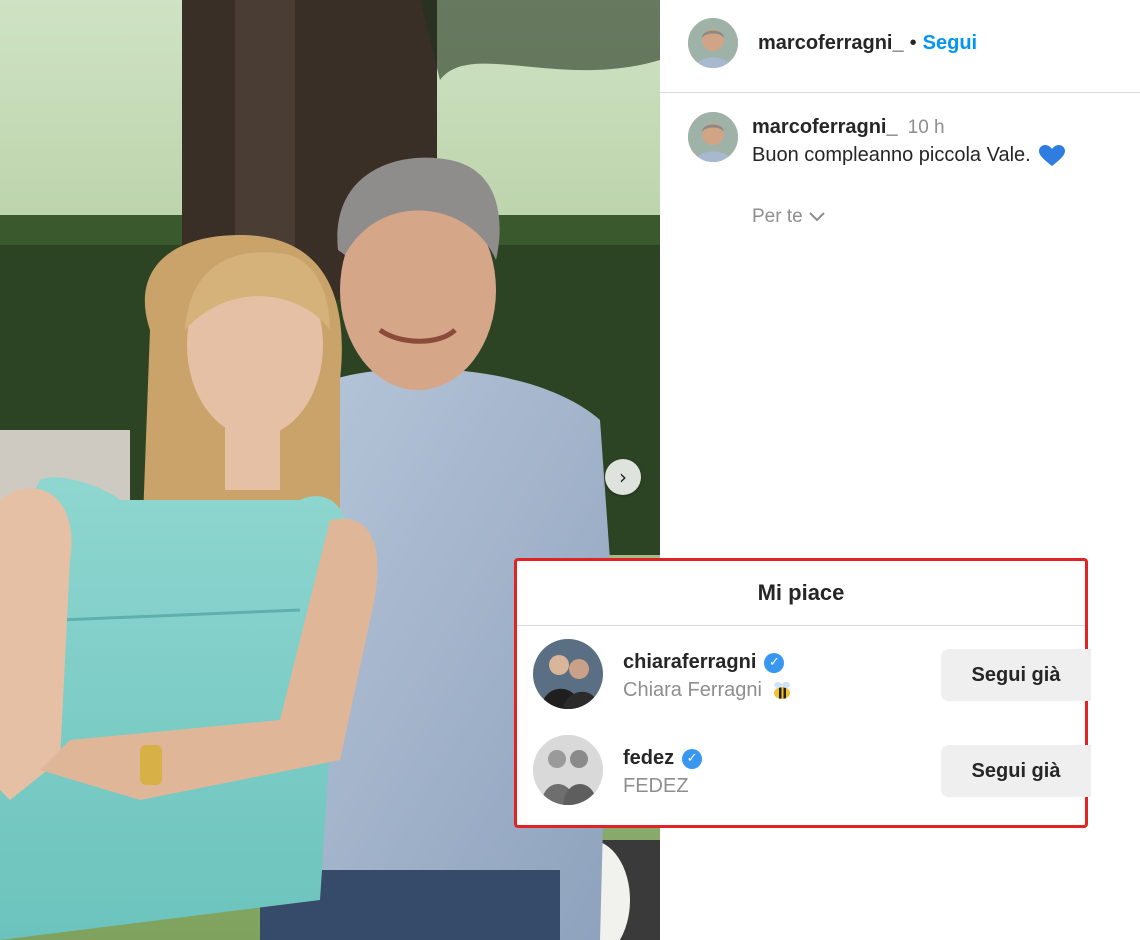  What do you see at coordinates (648, 758) in the screenshot?
I see `liker-username: fedez` at bounding box center [648, 758].